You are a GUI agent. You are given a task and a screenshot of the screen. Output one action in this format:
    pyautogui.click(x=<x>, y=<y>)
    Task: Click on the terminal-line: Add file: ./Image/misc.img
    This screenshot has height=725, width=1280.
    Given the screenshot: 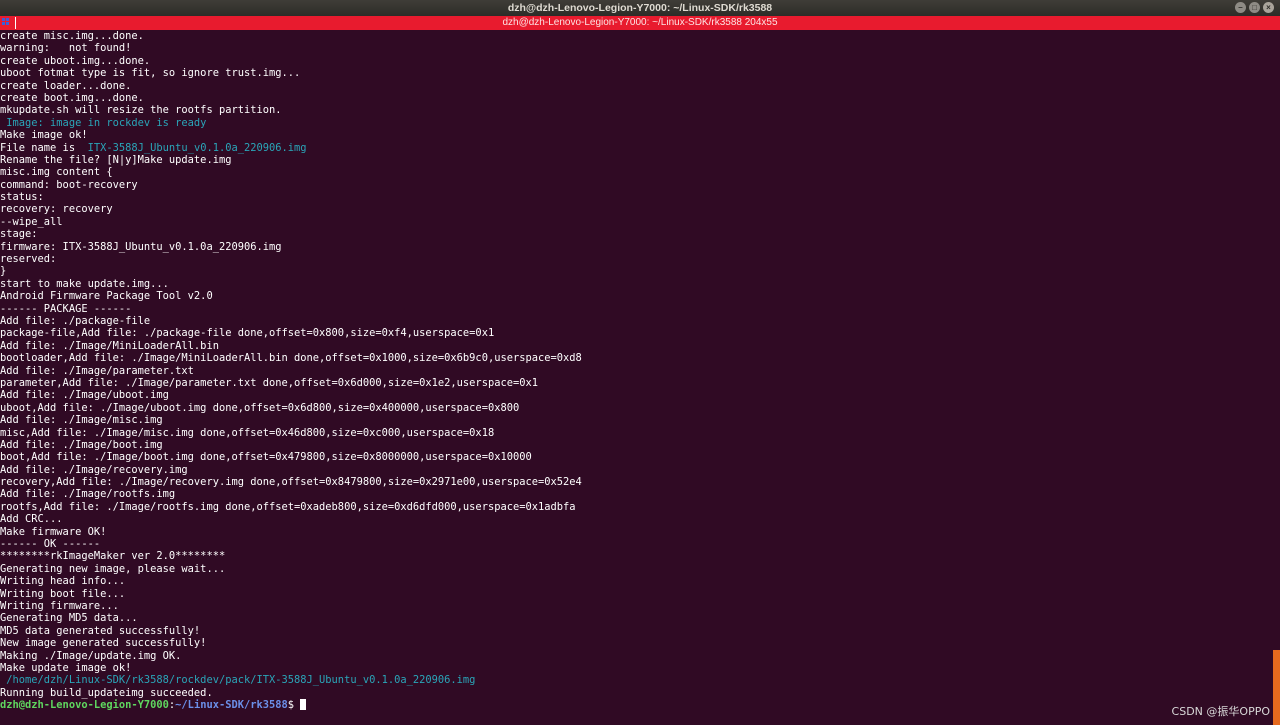 What is the action you would take?
    pyautogui.click(x=636, y=420)
    